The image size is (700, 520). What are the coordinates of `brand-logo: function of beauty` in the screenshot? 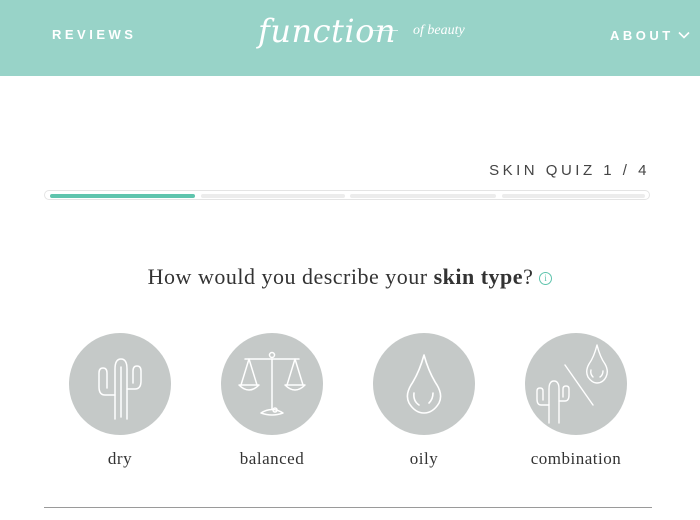 It's located at (368, 38).